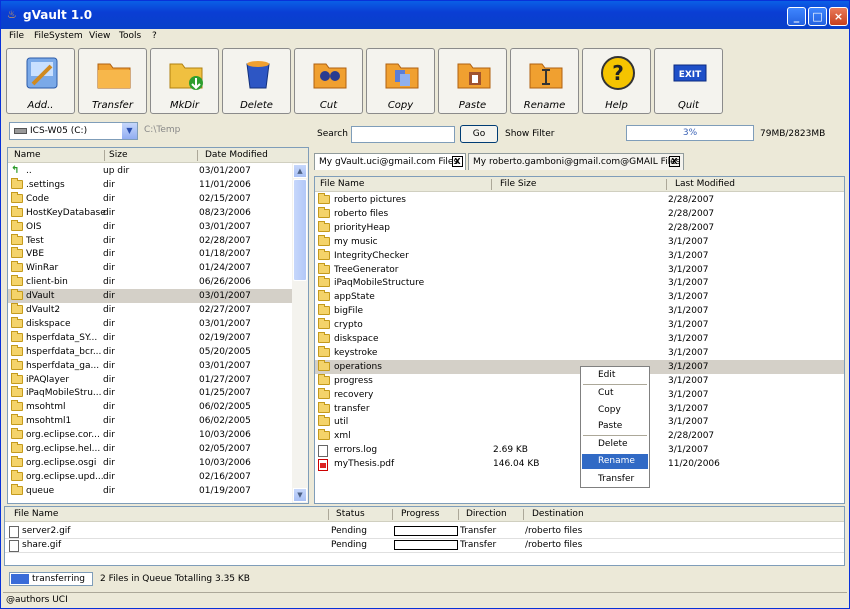 This screenshot has height=609, width=850. I want to click on menu-file: File, so click(16, 36).